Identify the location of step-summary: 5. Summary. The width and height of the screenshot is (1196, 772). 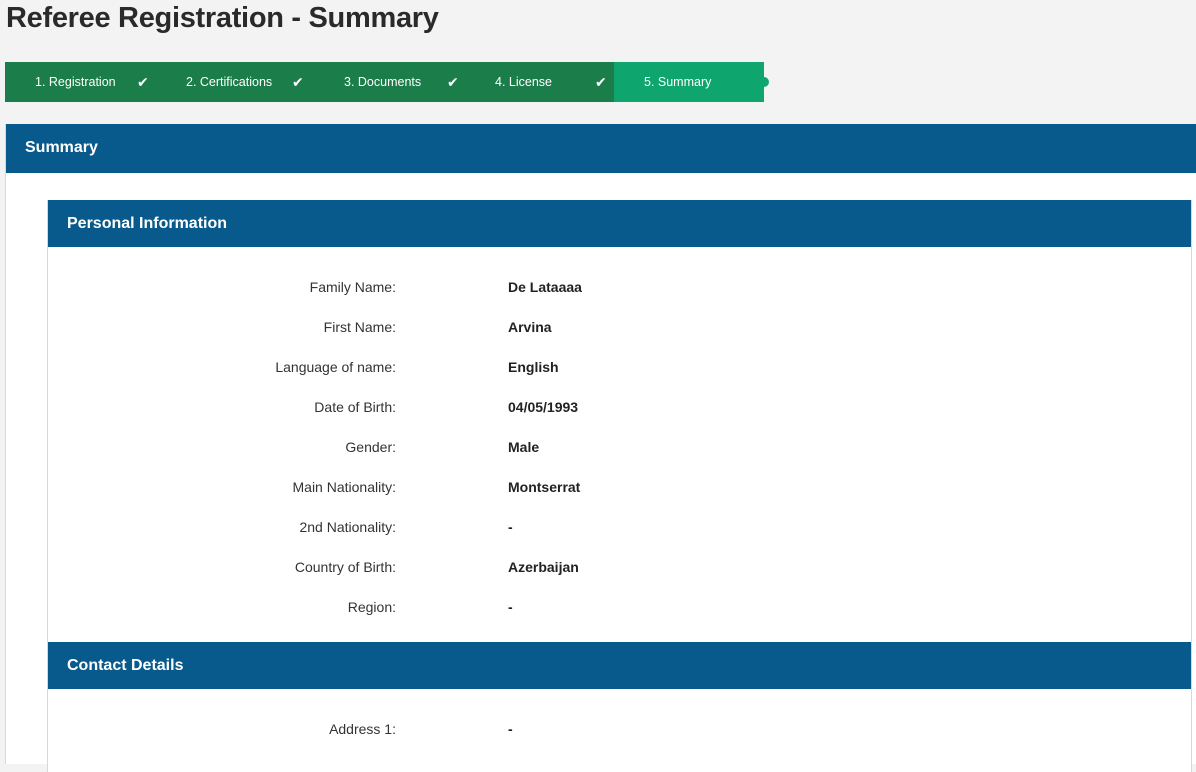
(691, 82).